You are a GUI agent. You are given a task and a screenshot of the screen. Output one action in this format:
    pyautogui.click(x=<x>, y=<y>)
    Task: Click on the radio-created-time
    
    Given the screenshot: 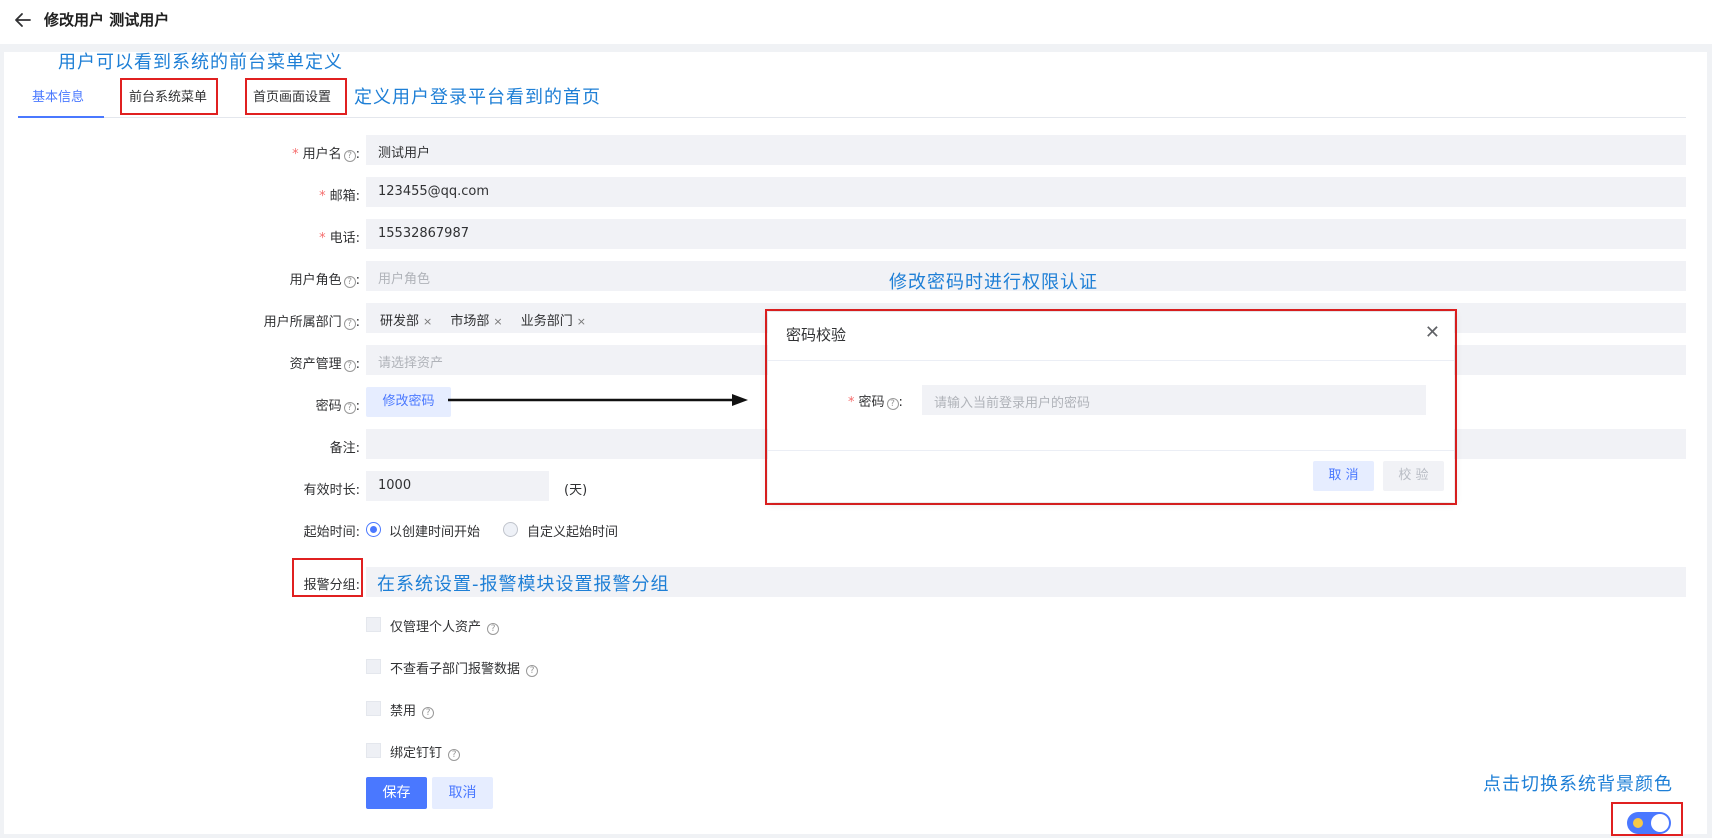 What is the action you would take?
    pyautogui.click(x=373, y=529)
    